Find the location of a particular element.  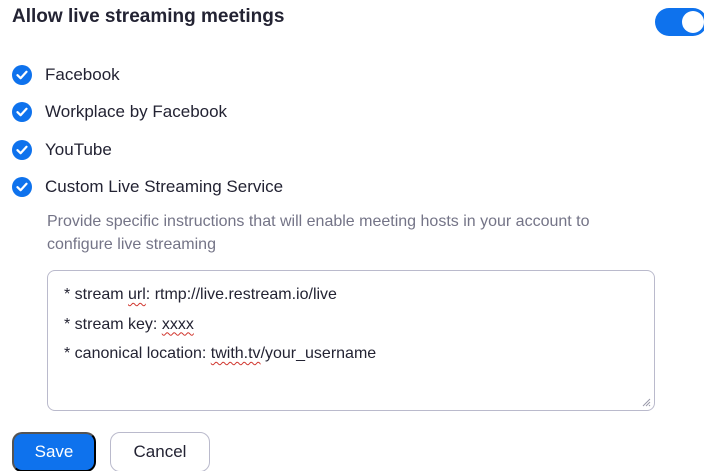

spellcheck-word: xxxx is located at coordinates (177, 324).